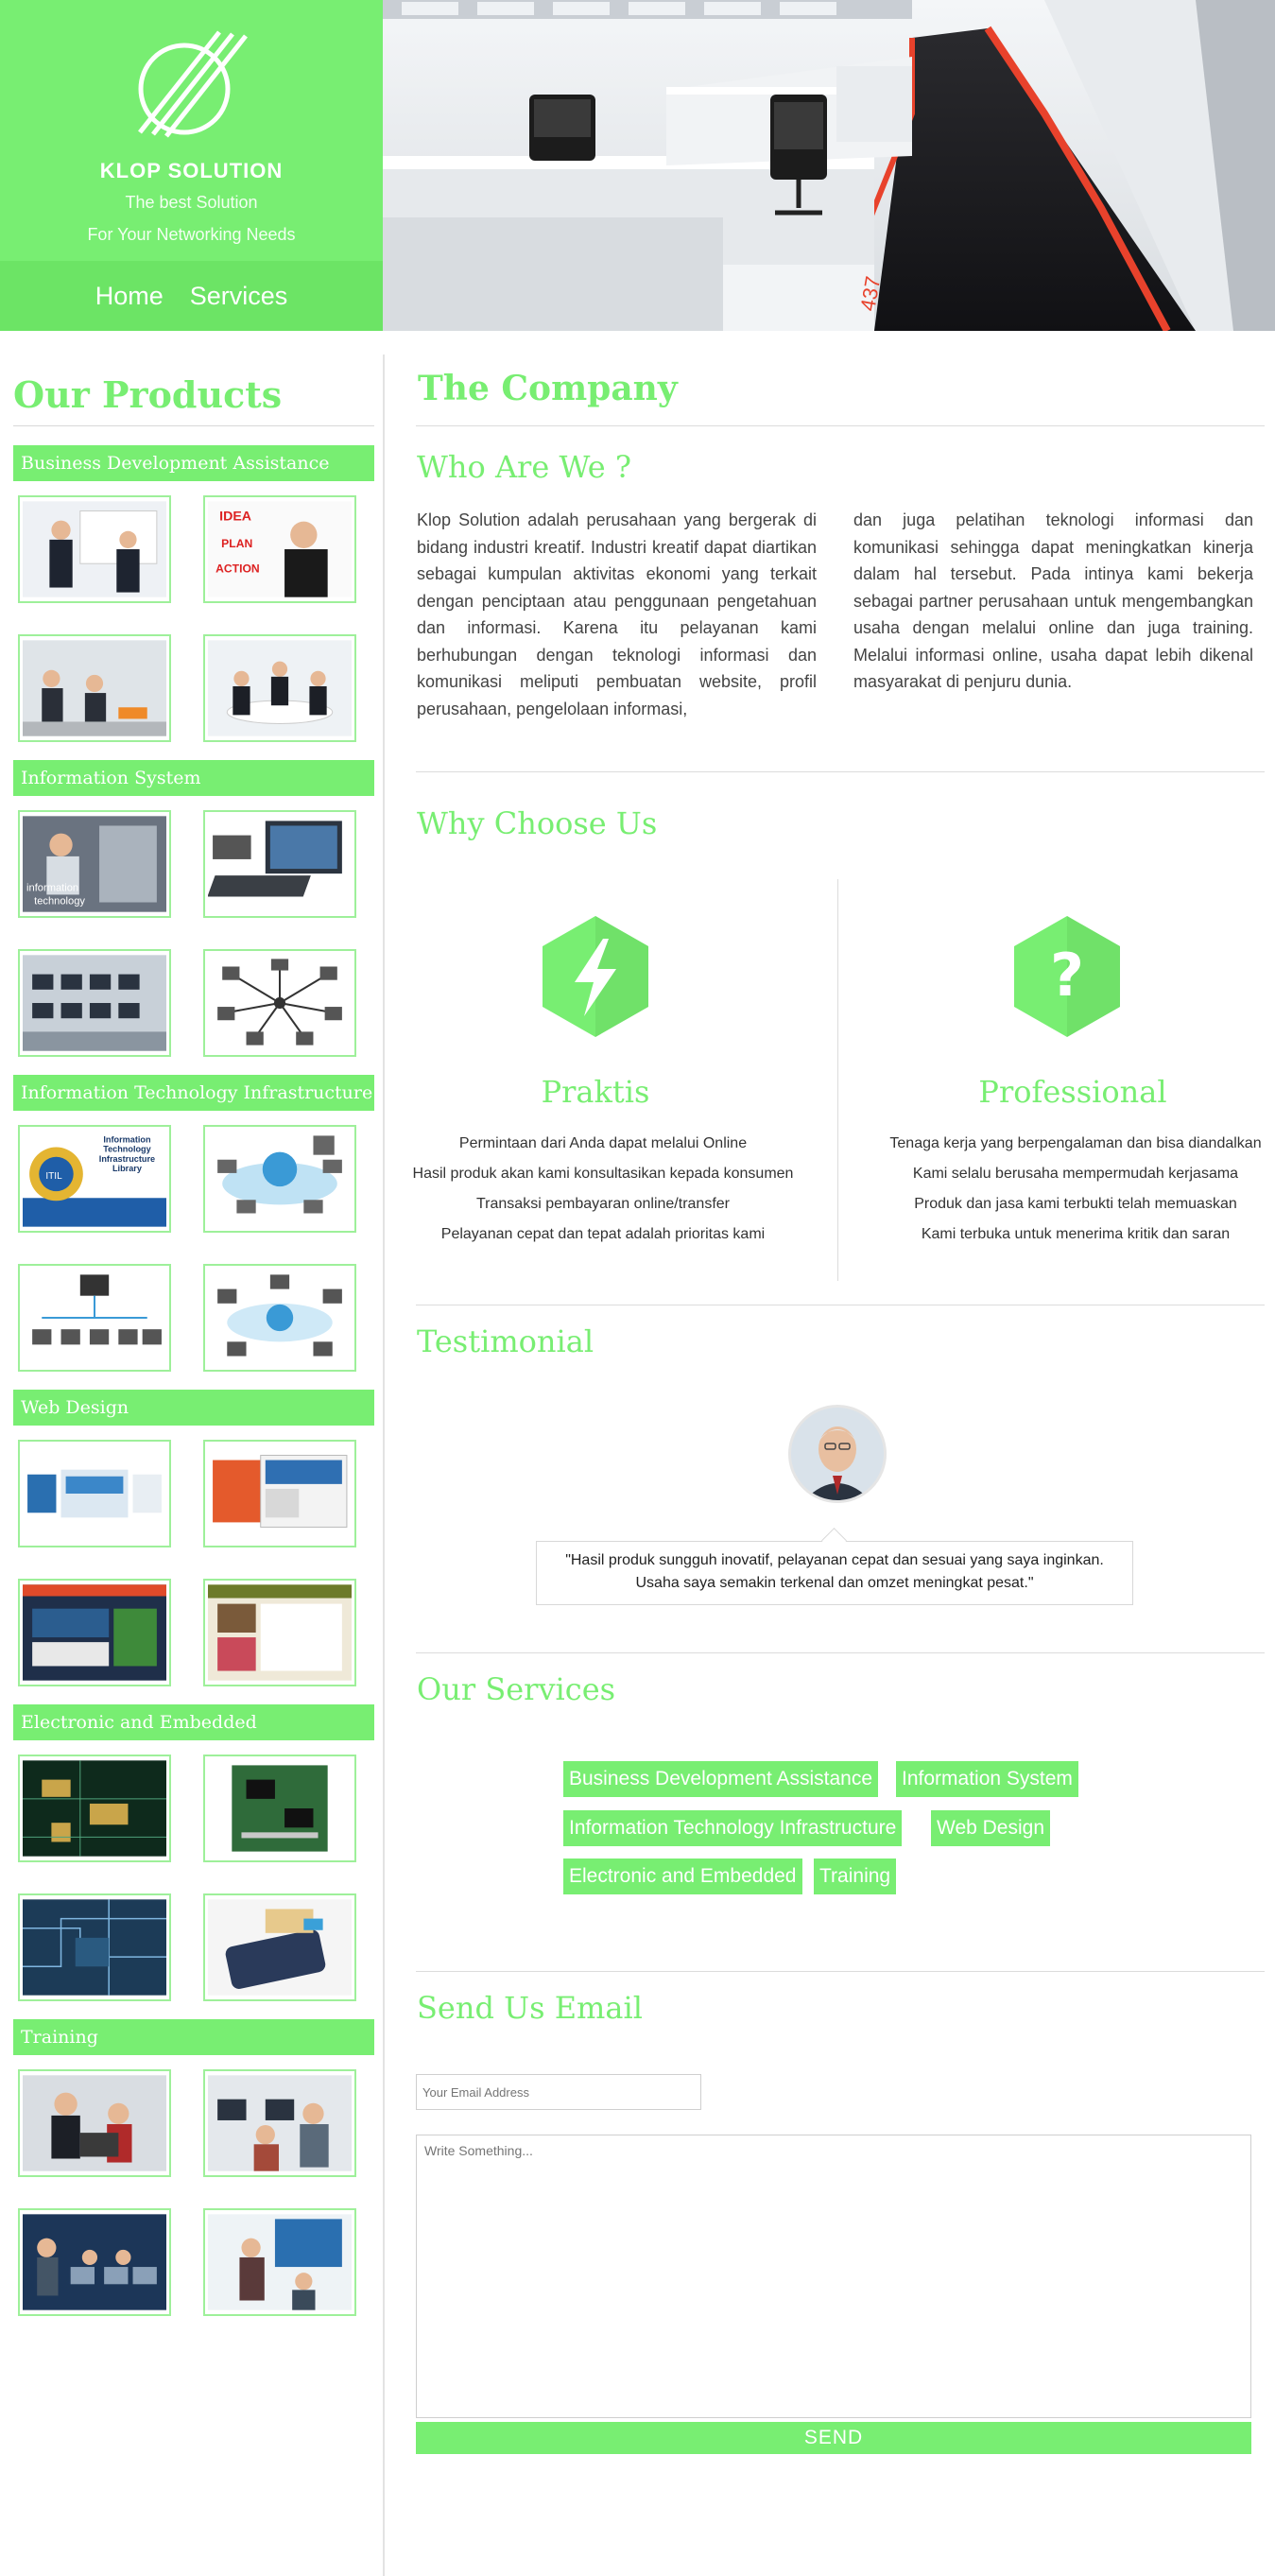  I want to click on nav-services-link: Services, so click(239, 296).